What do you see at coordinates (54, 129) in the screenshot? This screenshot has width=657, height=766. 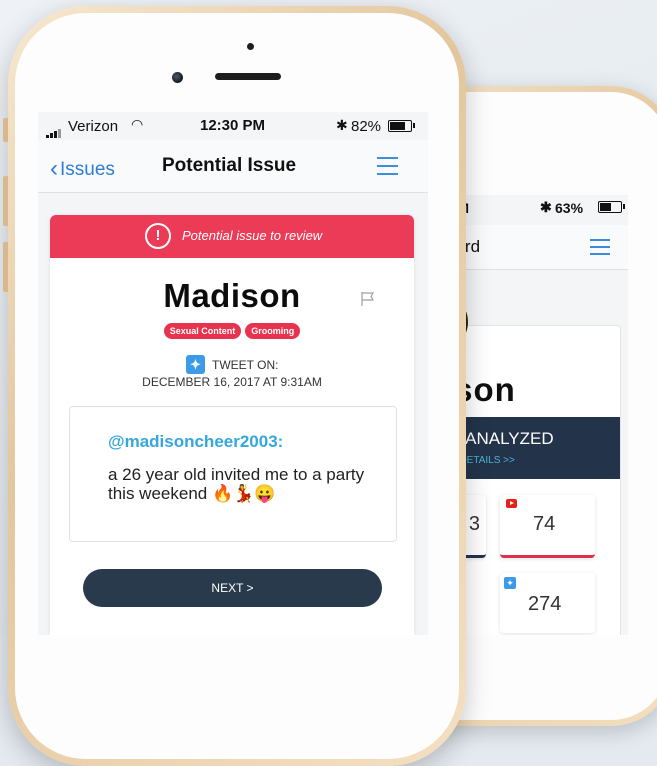 I see `signal-icon` at bounding box center [54, 129].